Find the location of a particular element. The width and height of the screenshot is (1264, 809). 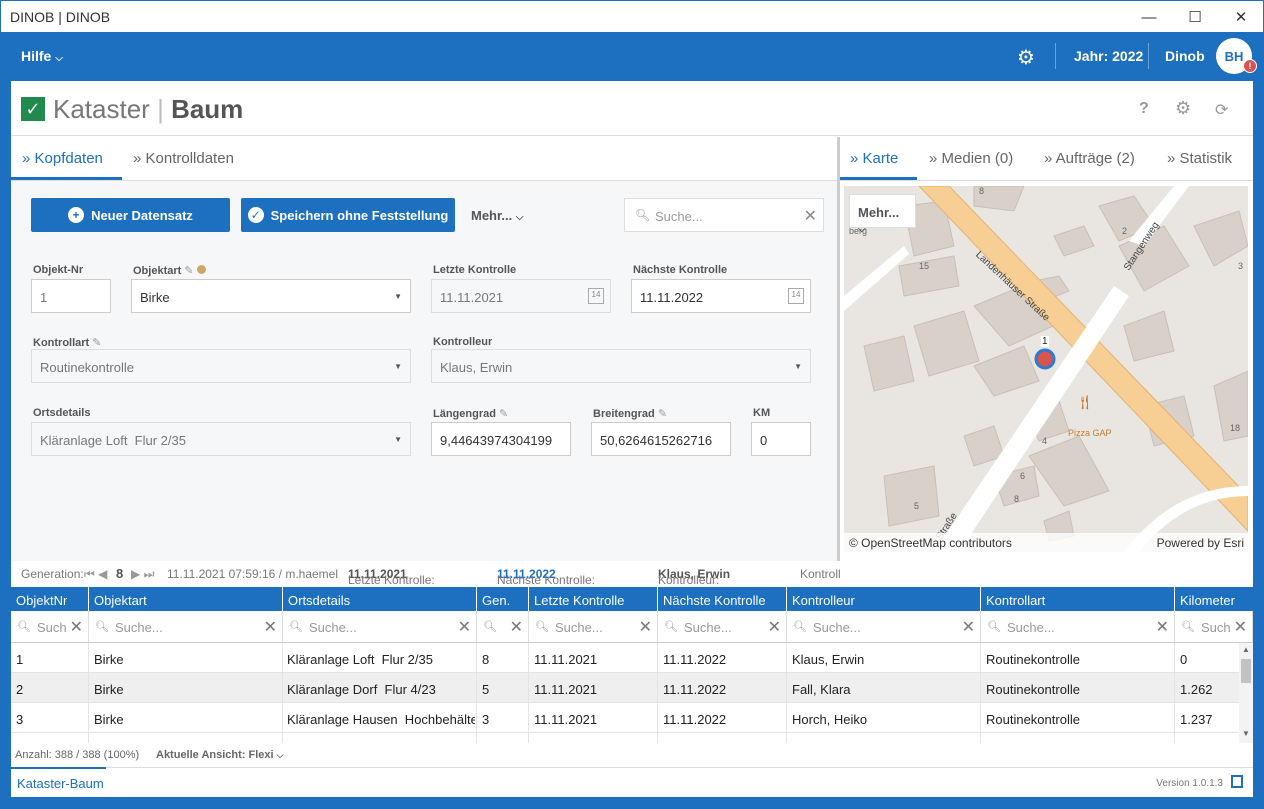

settings-gear-icon: ⚙ is located at coordinates (1026, 57).